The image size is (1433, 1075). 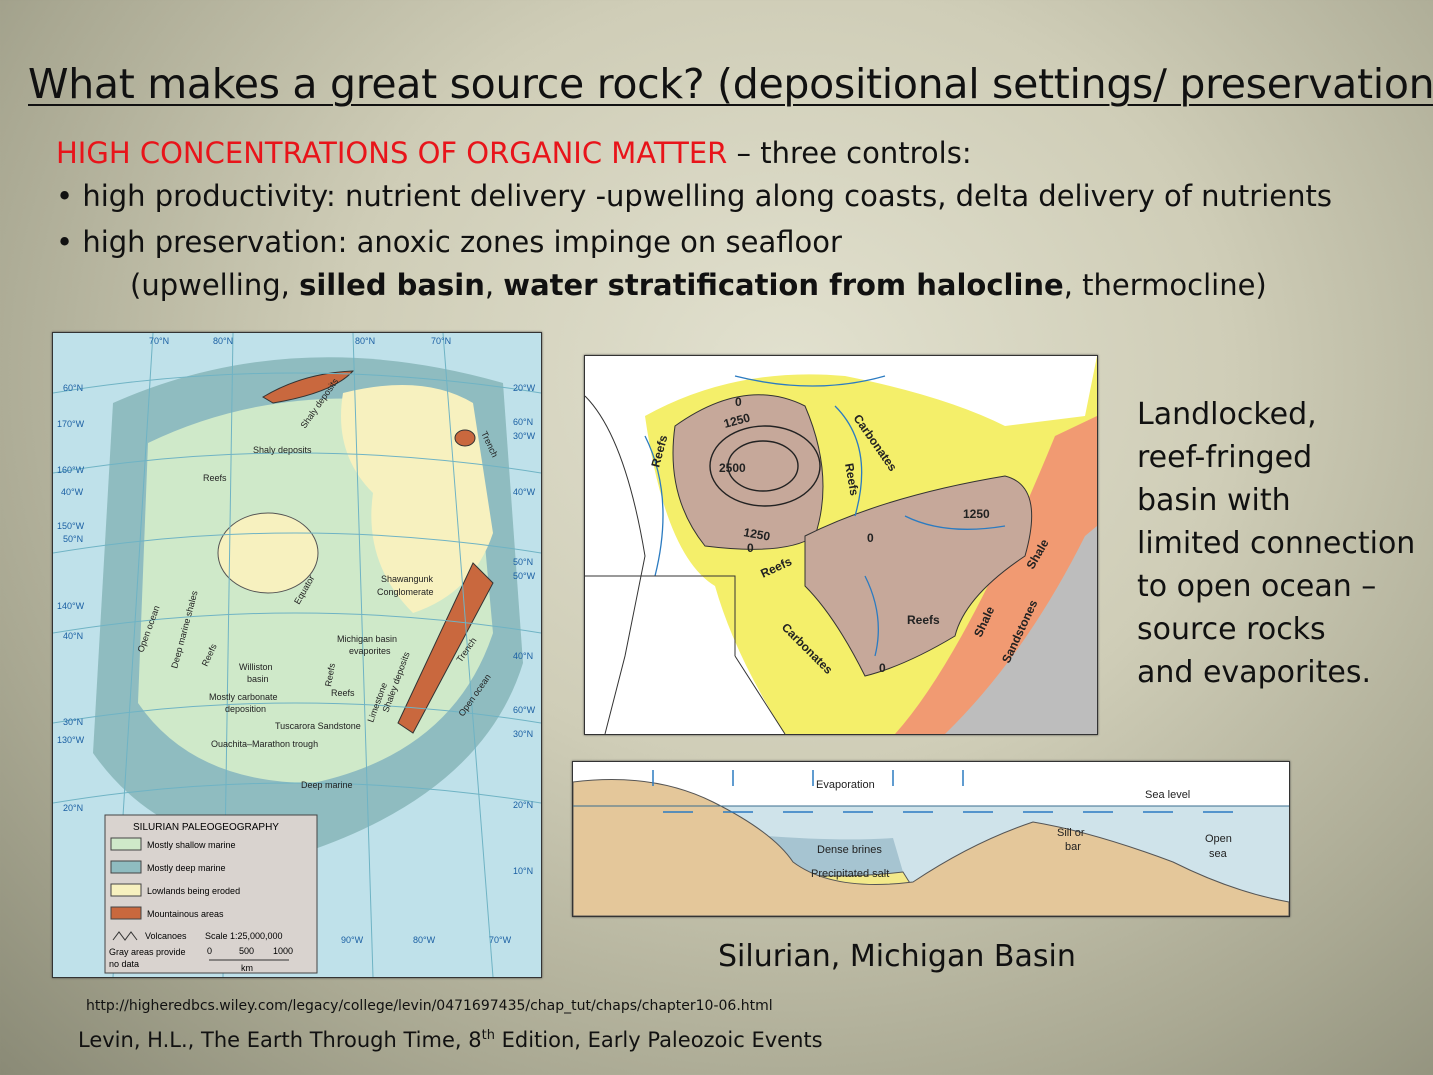 I want to click on feature-label: Michigan basin, so click(x=367, y=639).